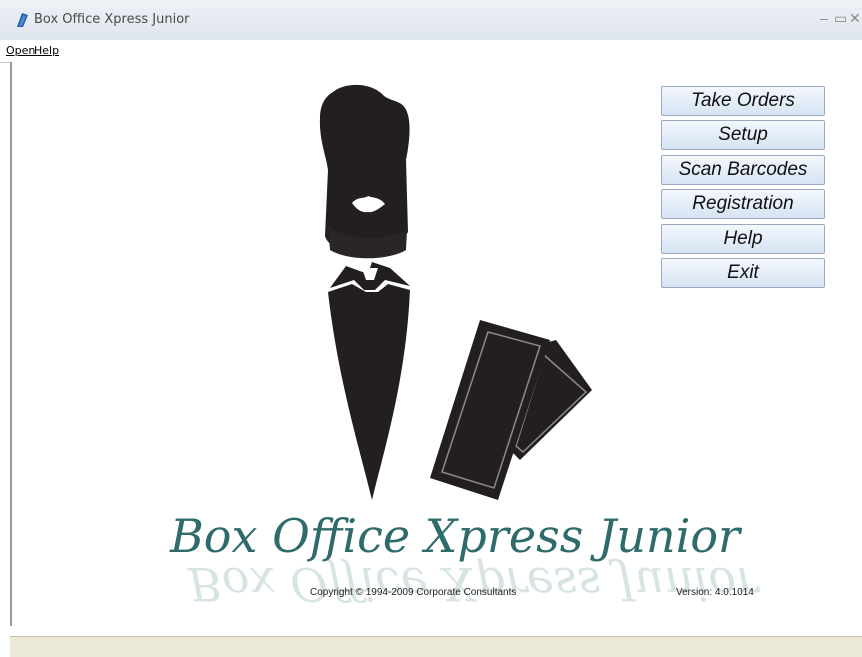  I want to click on tuxedo-figure, so click(364, 292).